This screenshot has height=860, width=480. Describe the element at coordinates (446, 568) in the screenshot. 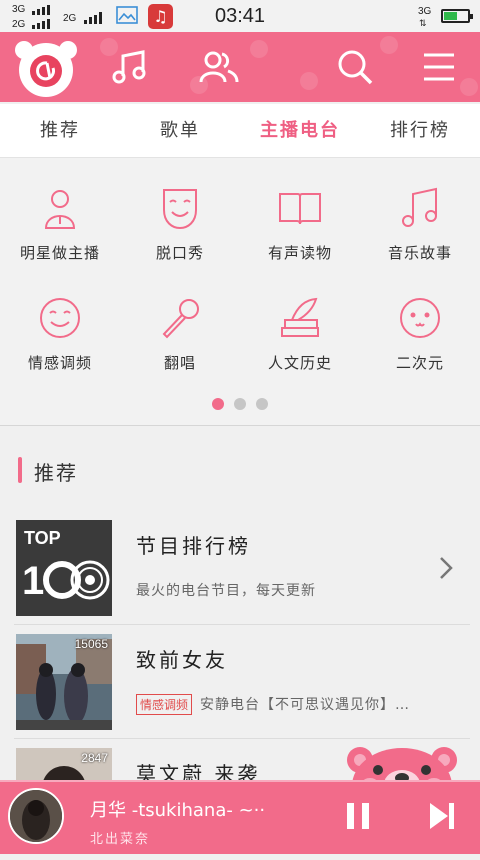

I see `chevron-right-icon` at that location.